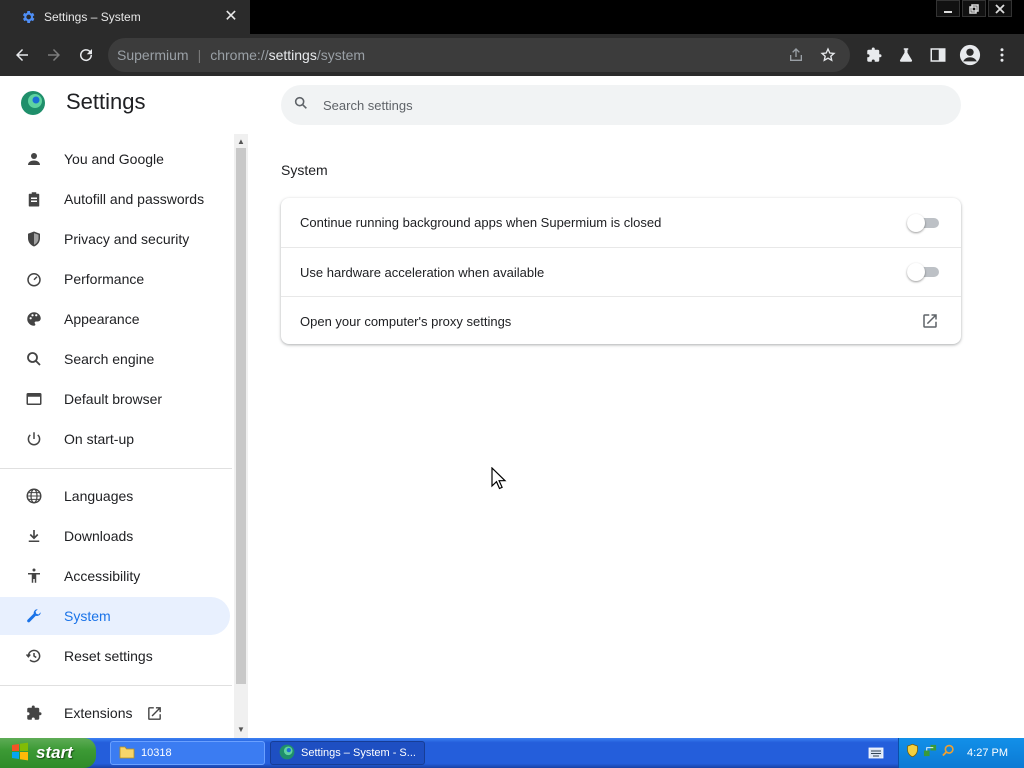 This screenshot has height=768, width=1024. Describe the element at coordinates (930, 753) in the screenshot. I see `network-icon` at that location.